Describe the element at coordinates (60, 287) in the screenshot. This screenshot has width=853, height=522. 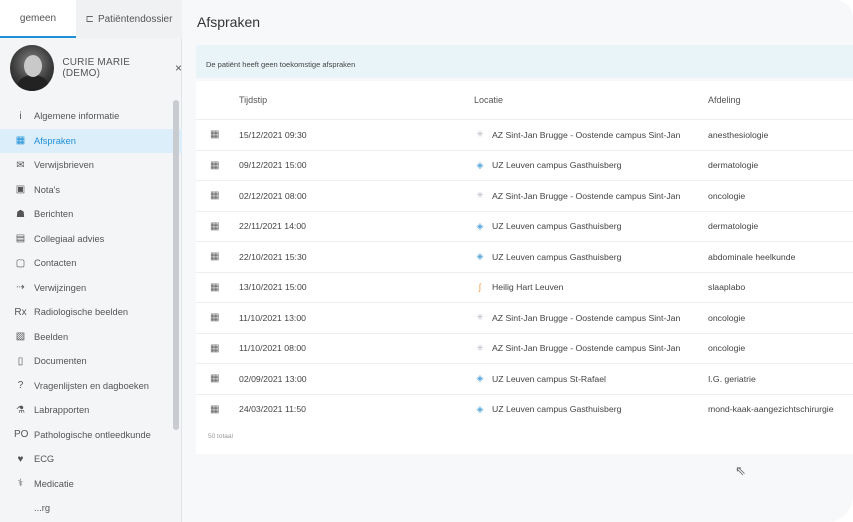
I see `sidebar-item-label: Verwijzingen` at that location.